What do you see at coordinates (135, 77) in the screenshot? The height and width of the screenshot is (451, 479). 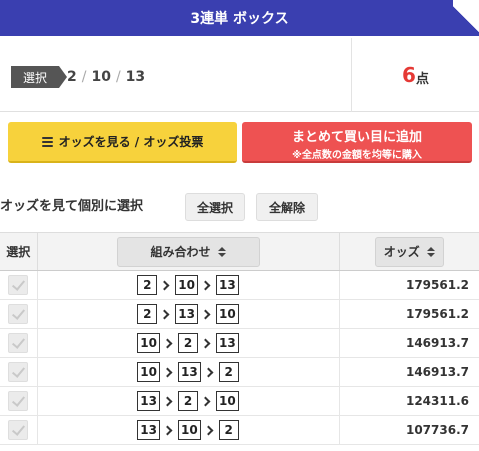 I see `selected-number: 13` at bounding box center [135, 77].